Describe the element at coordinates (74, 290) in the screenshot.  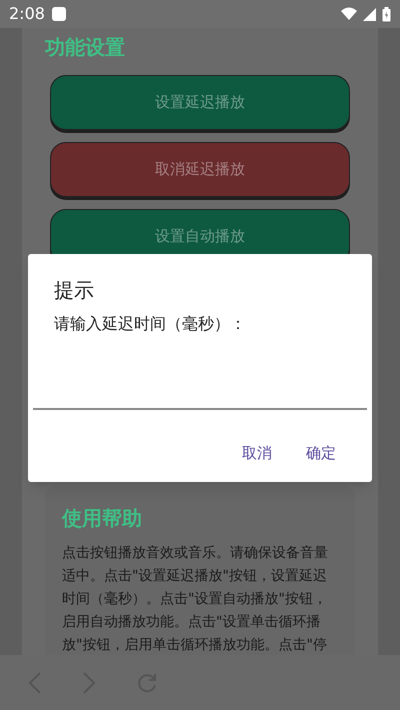
I see `dialog-title: 提示` at that location.